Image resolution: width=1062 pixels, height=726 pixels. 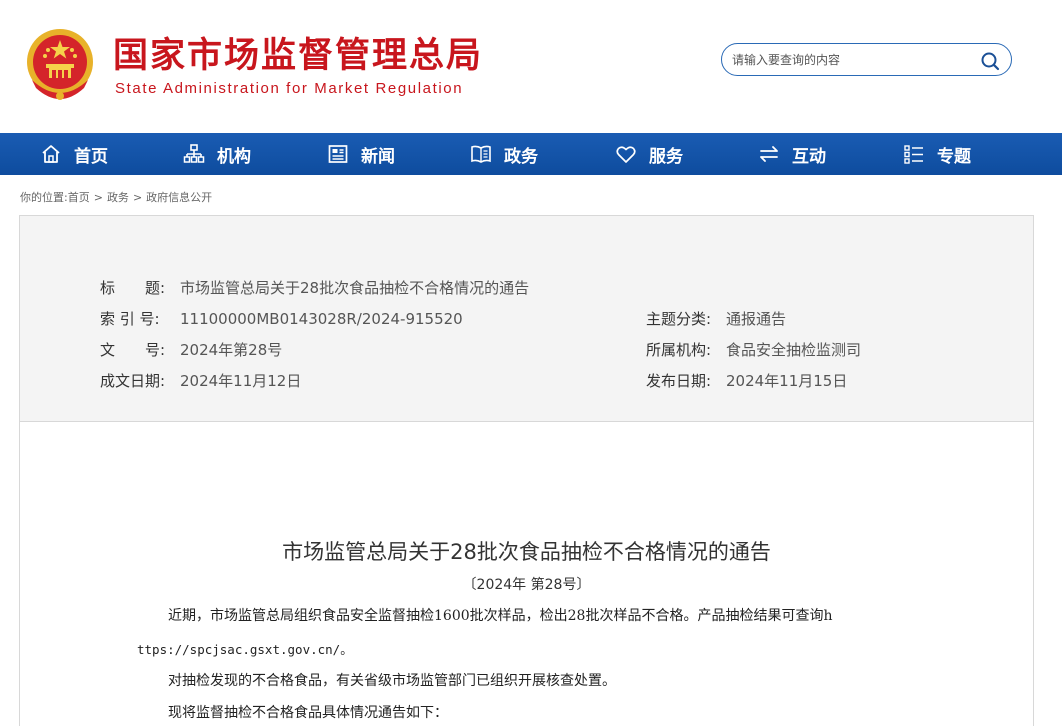 What do you see at coordinates (769, 154) in the screenshot?
I see `swap-arrows-icon` at bounding box center [769, 154].